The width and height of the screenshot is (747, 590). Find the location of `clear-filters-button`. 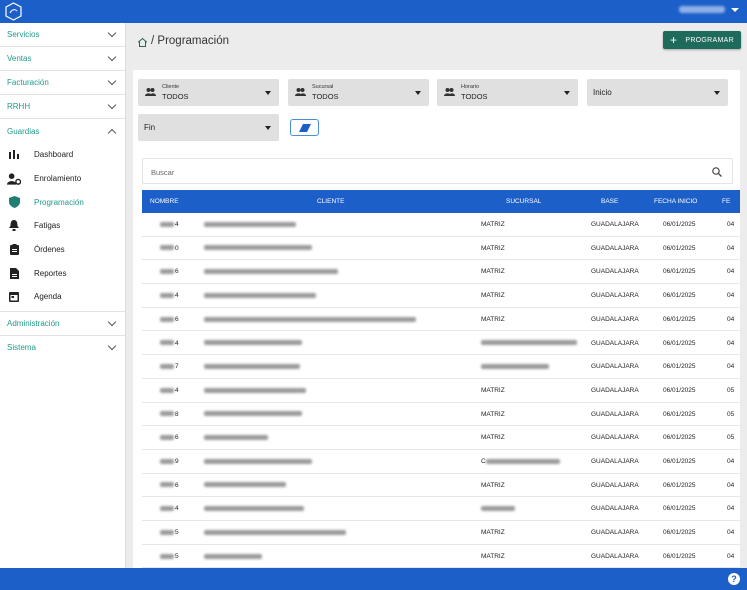

clear-filters-button is located at coordinates (304, 127).